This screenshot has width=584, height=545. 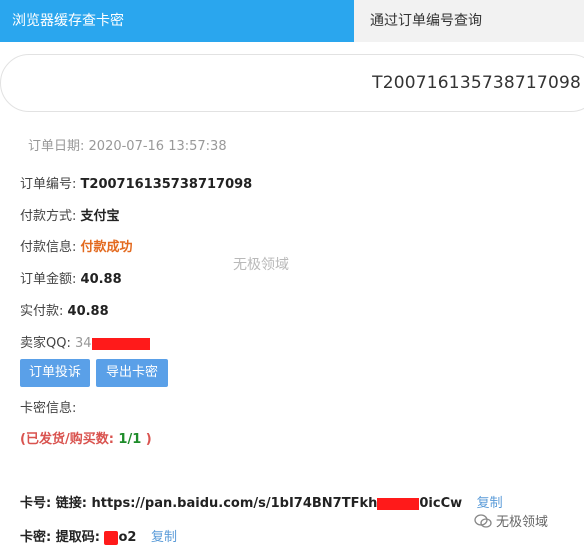 I want to click on card-secret-row: 卡密: 提取码: o2 复制, so click(x=98, y=535).